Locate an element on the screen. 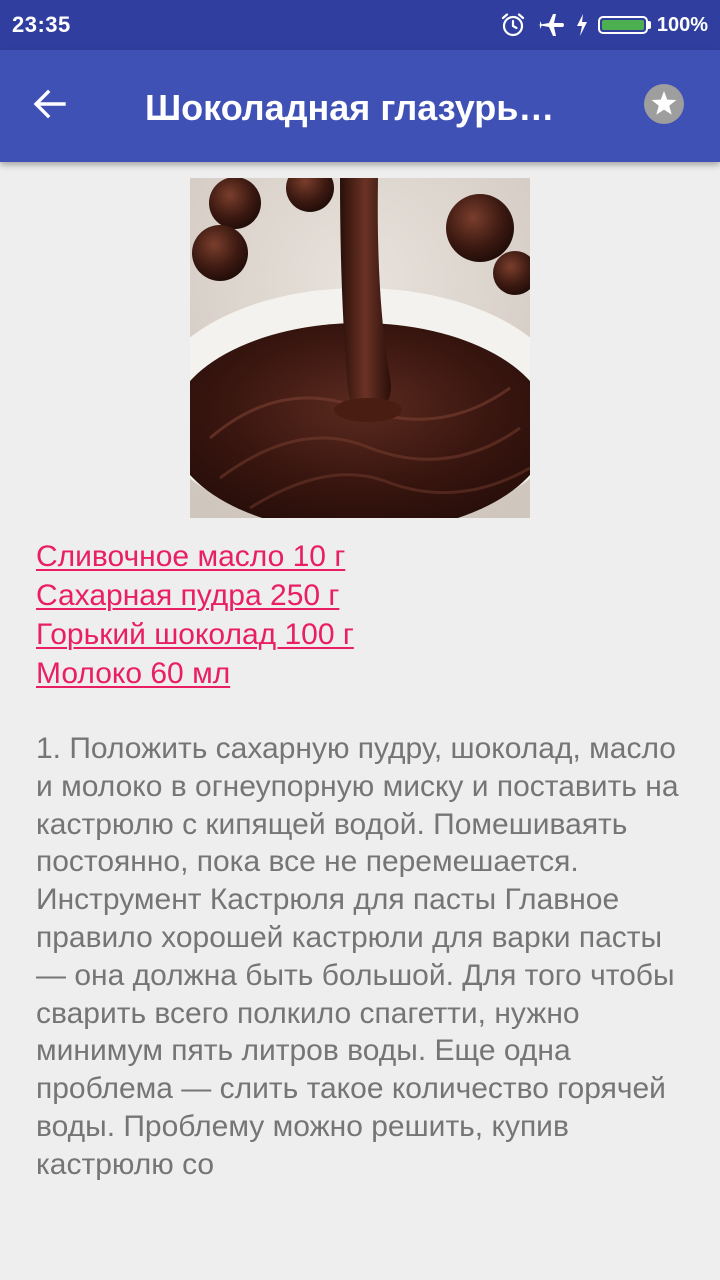 Image resolution: width=720 pixels, height=1280 pixels. status-time: 23:35 is located at coordinates (41, 24).